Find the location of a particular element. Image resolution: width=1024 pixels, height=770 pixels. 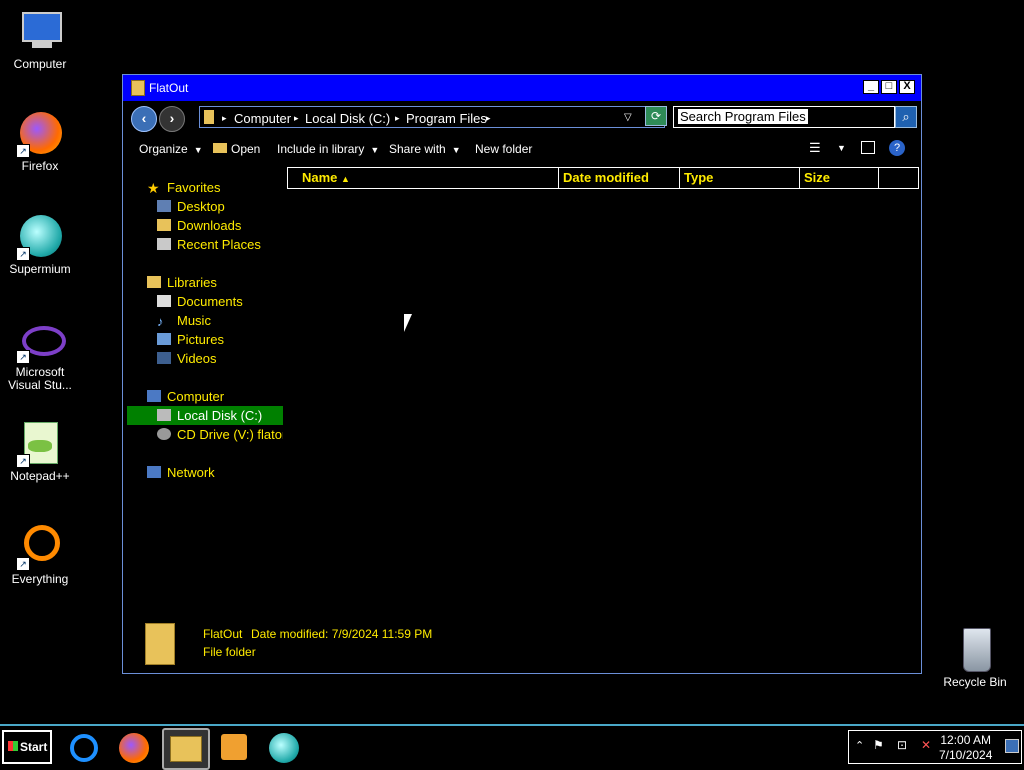

start-label: Start is located at coordinates (34, 747).